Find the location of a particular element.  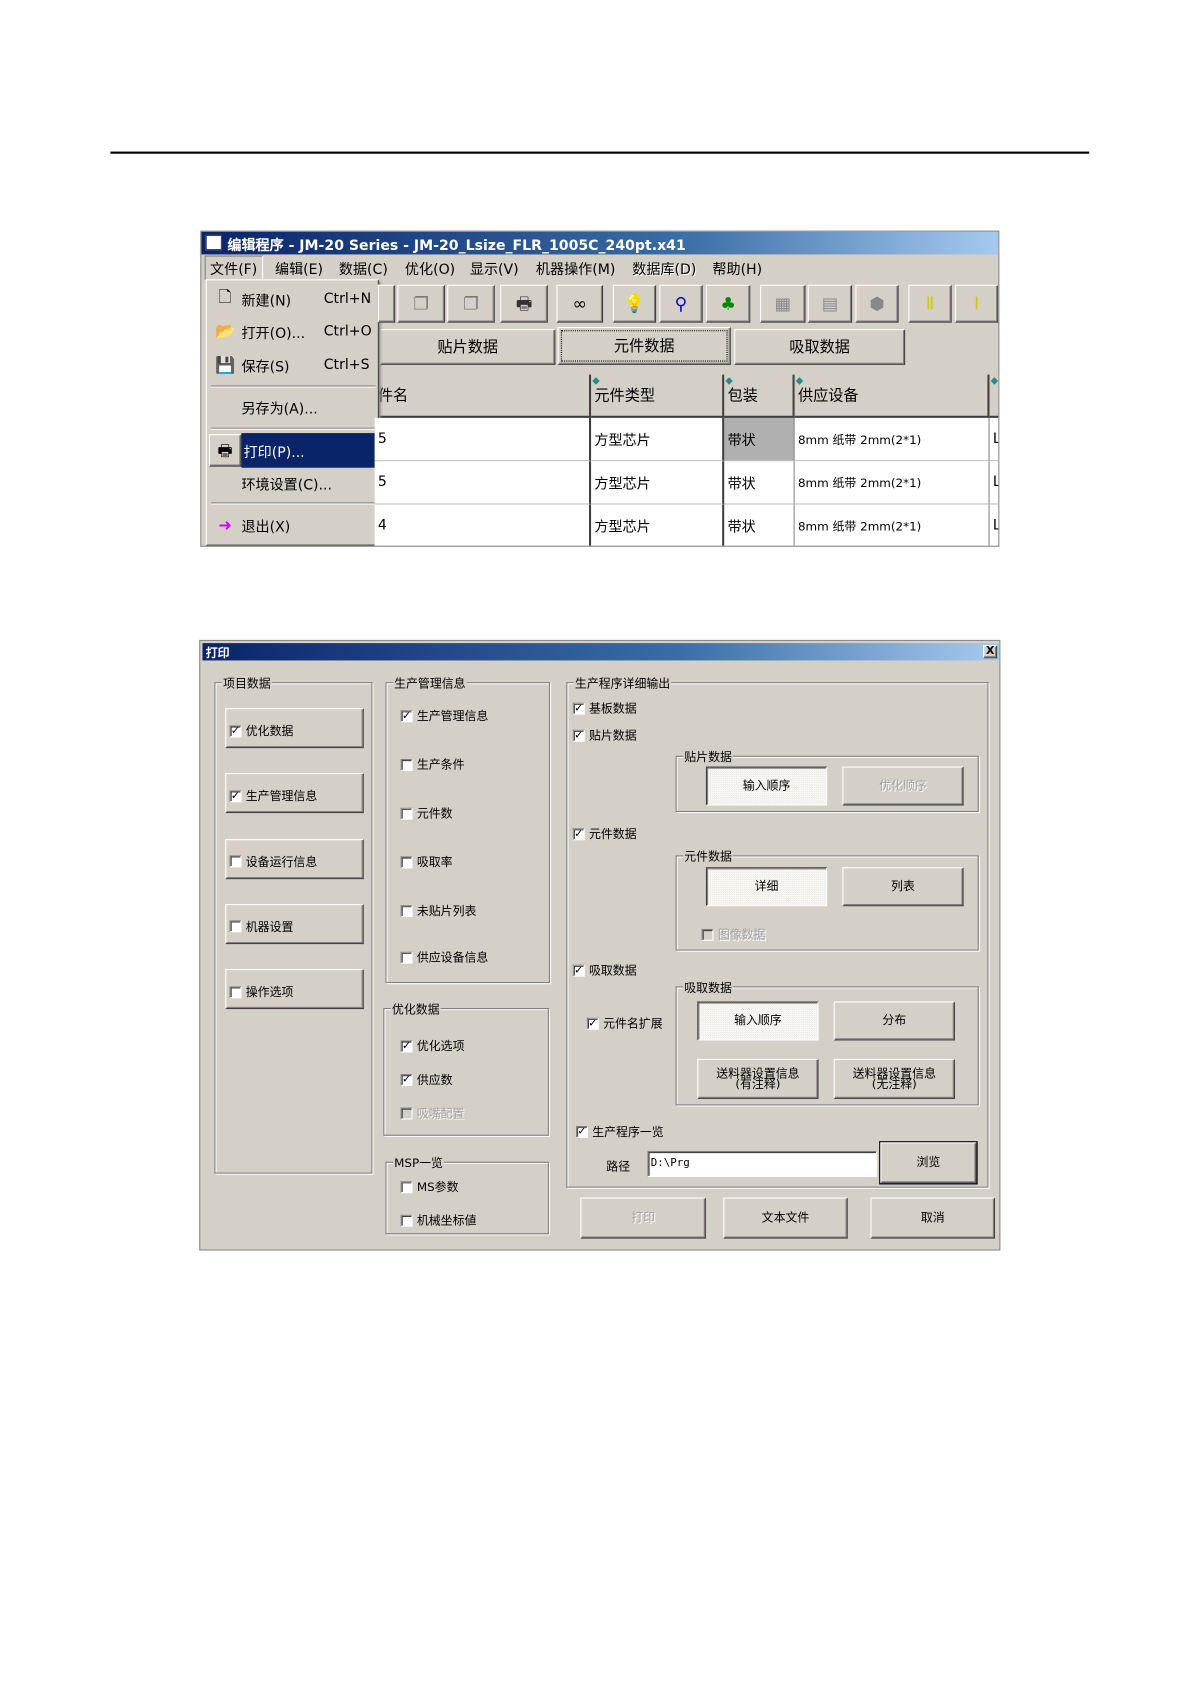

group-label: 项目数据 is located at coordinates (246, 683).